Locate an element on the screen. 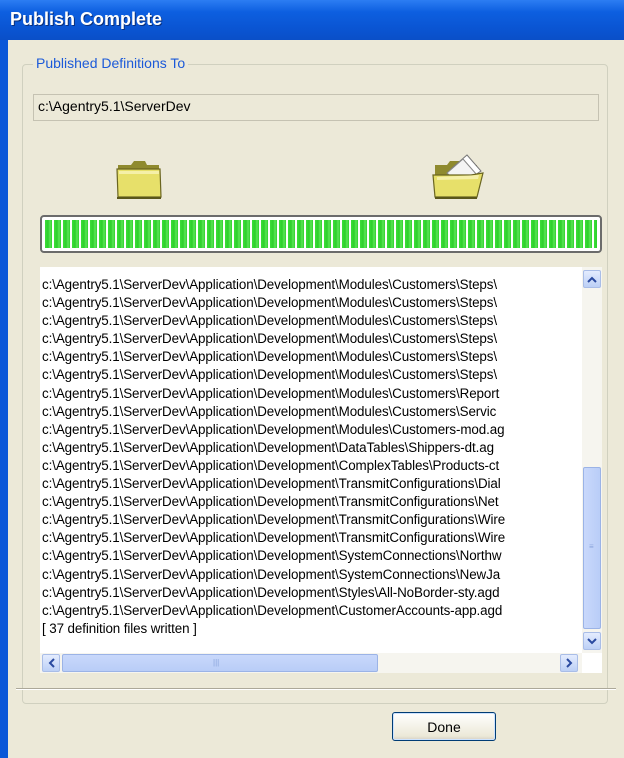  destination-path-text: c:\Agentry5.1\ServerDev is located at coordinates (114, 106).